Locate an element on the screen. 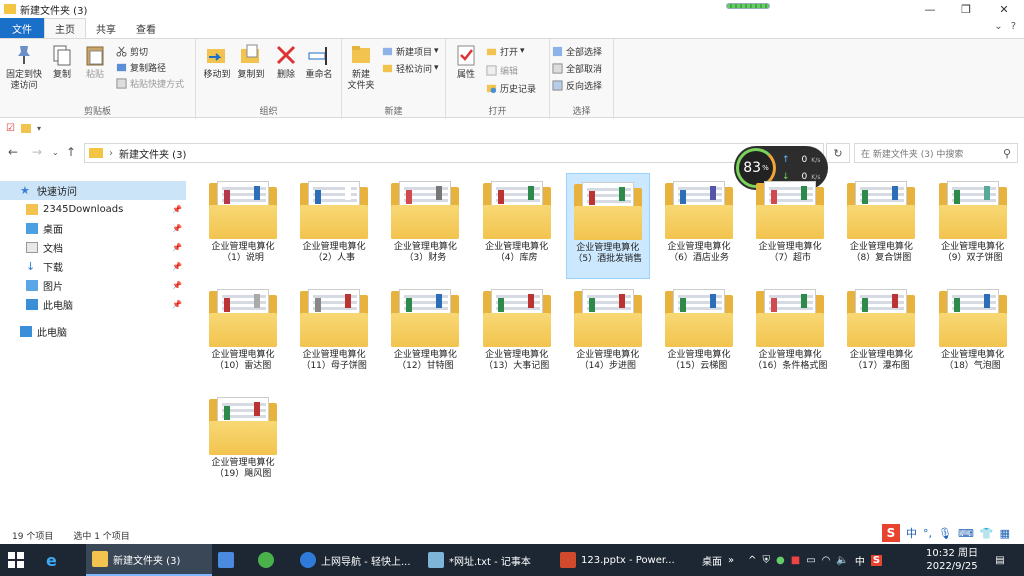 This screenshot has height=576, width=1024. nav-item-downloads: ↓ 下载 📌 is located at coordinates (93, 266).